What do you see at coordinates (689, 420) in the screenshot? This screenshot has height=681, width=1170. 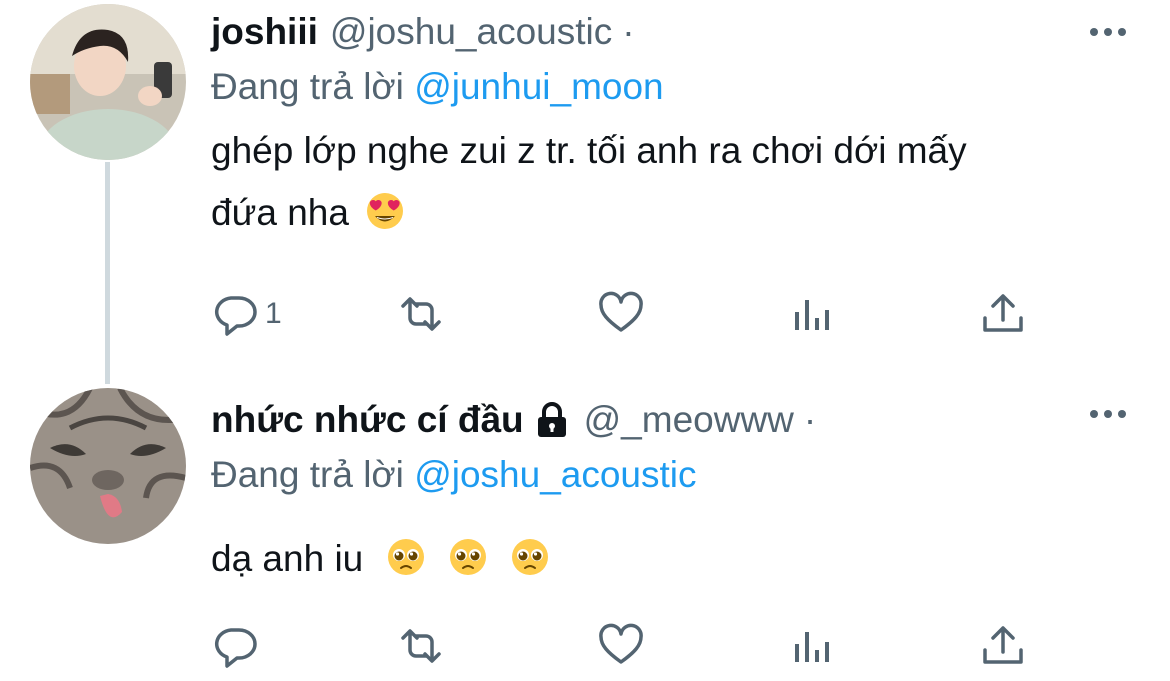 I see `user-handle: @_meowww` at bounding box center [689, 420].